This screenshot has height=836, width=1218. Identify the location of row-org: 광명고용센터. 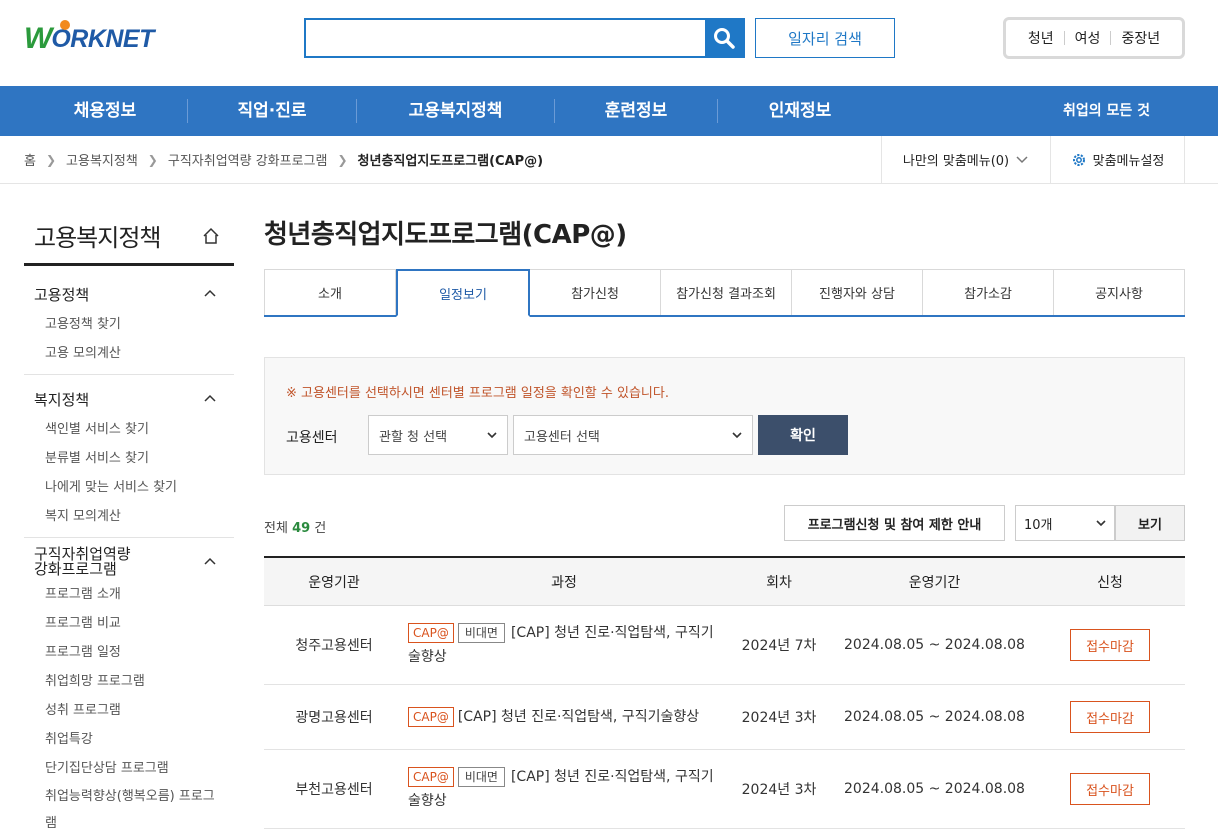
(334, 718).